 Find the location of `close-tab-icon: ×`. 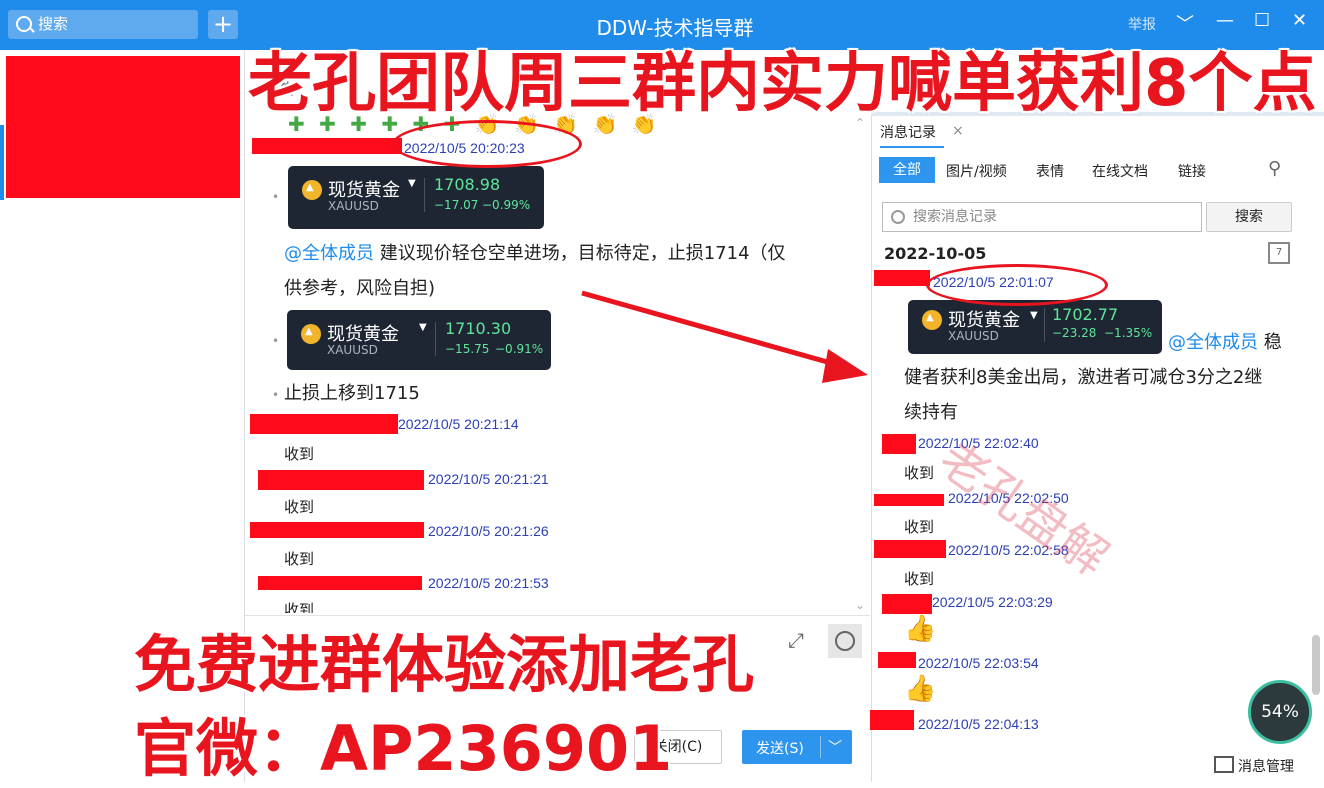

close-tab-icon: × is located at coordinates (958, 131).